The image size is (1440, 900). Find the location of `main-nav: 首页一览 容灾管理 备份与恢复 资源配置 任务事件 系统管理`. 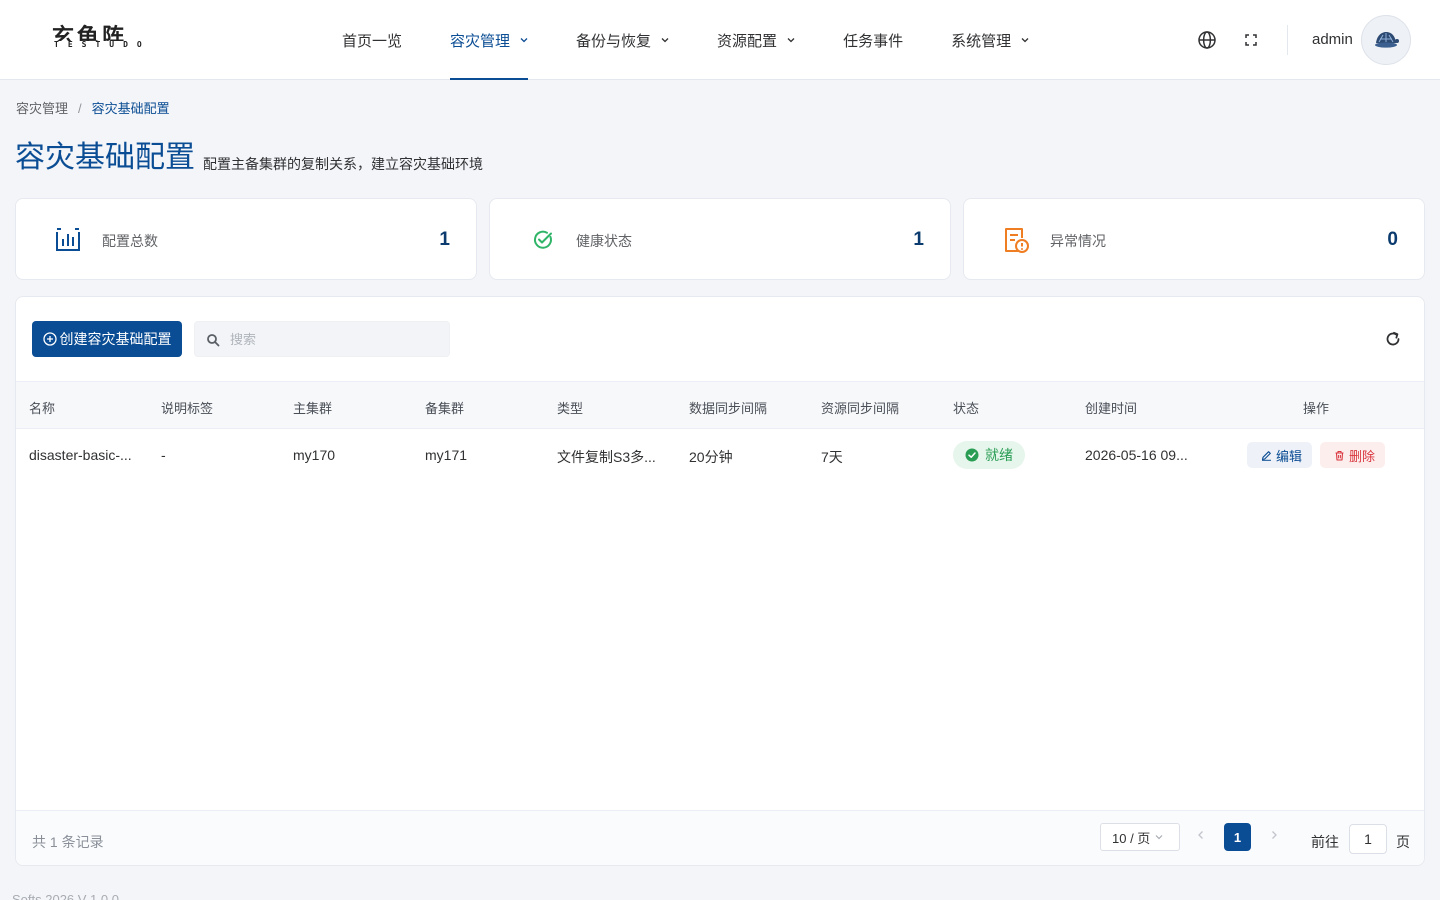

main-nav: 首页一览 容灾管理 备份与恢复 资源配置 任务事件 系统管理 is located at coordinates (709, 40).